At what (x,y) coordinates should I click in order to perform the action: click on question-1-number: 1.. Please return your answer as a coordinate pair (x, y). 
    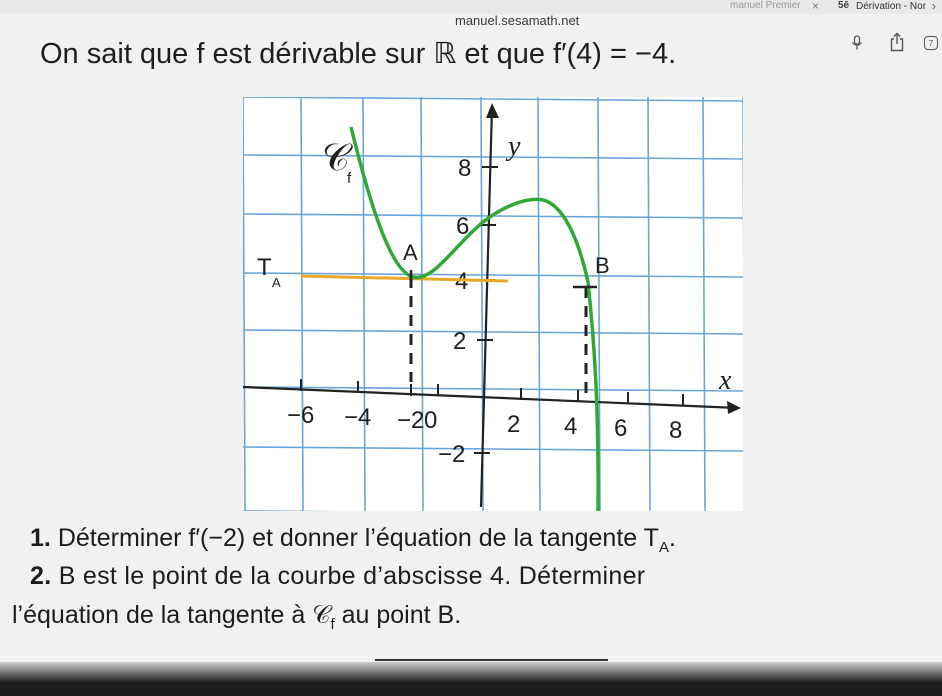
    Looking at the image, I should click on (40, 538).